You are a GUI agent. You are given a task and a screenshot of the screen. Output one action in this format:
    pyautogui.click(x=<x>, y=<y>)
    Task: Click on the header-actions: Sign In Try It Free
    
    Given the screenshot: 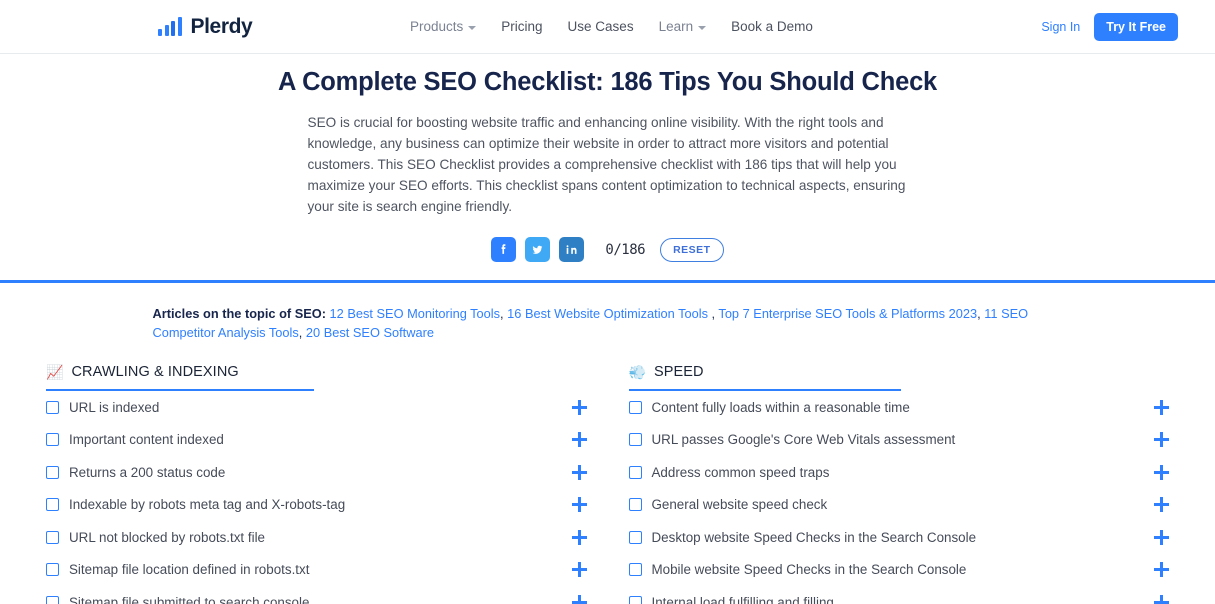 What is the action you would take?
    pyautogui.click(x=1109, y=26)
    